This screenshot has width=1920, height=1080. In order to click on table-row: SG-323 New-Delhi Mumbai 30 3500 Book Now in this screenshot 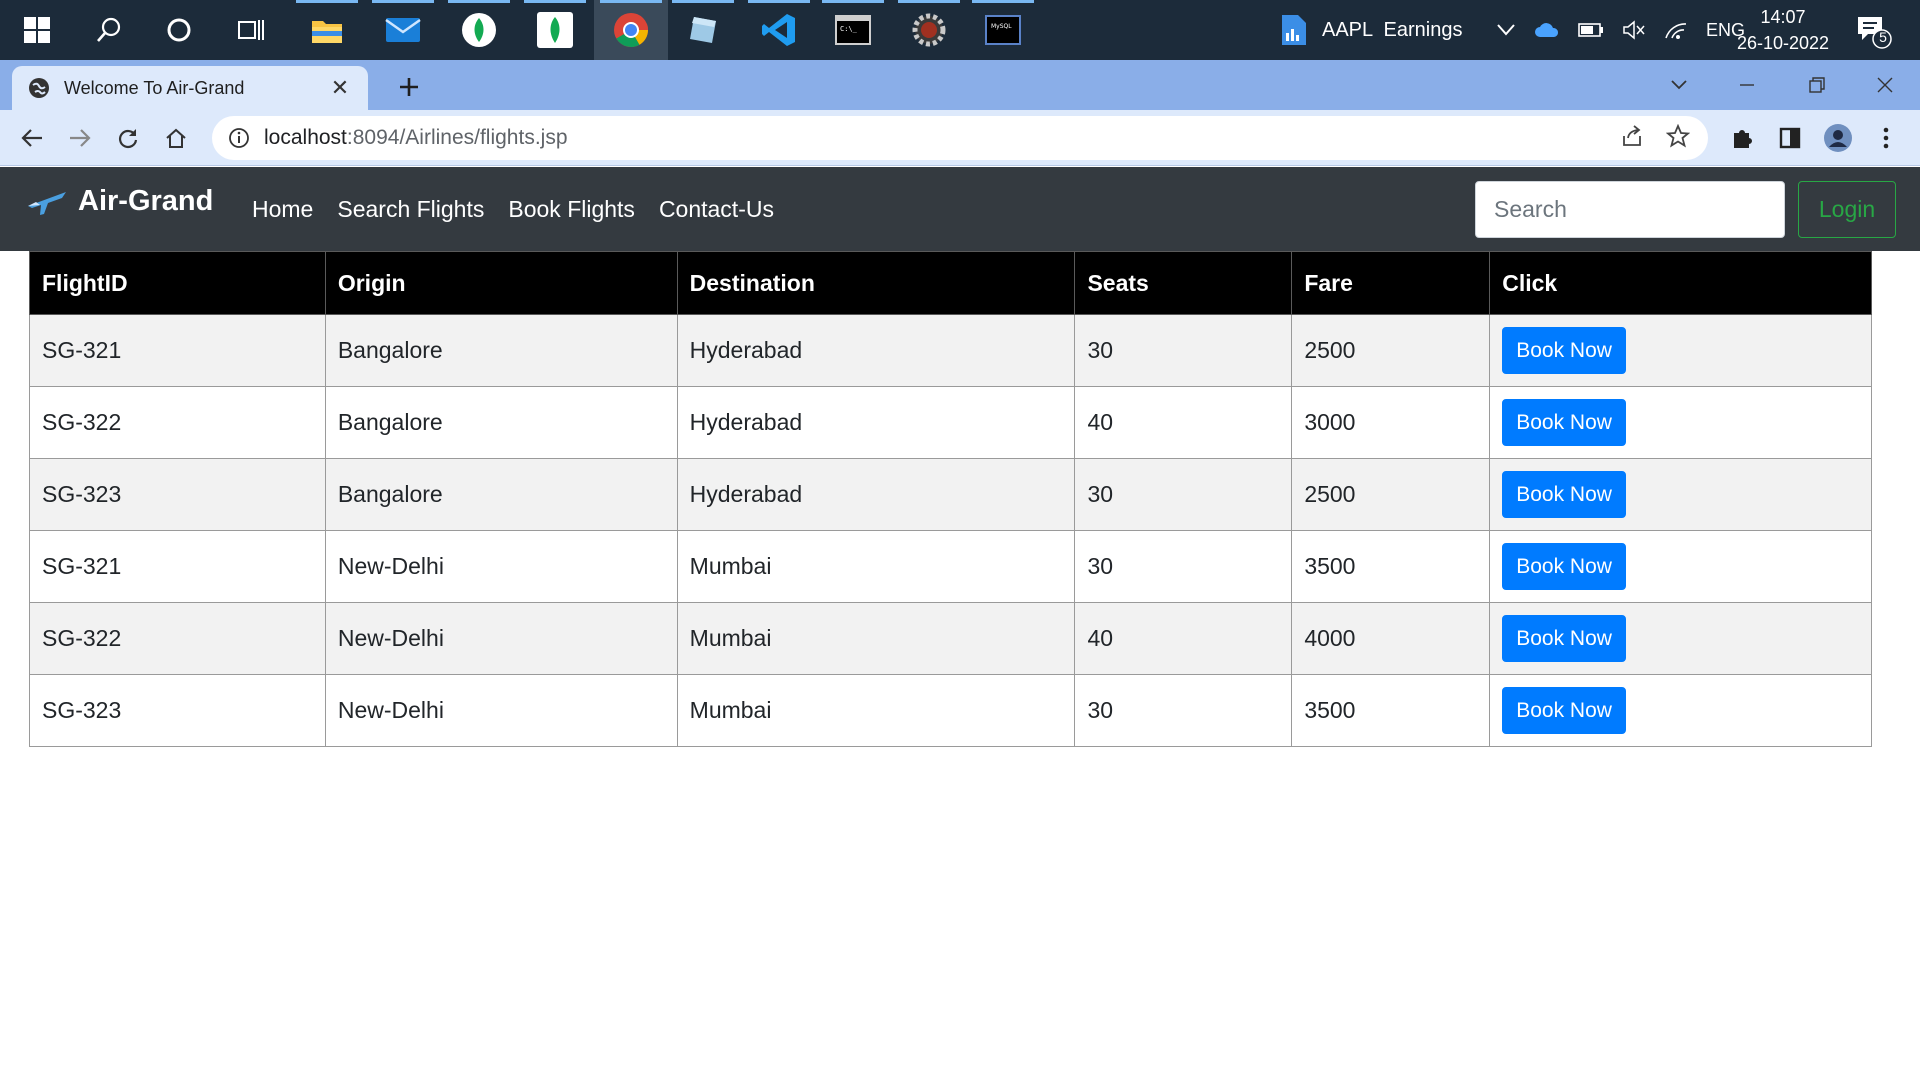, I will do `click(950, 710)`.